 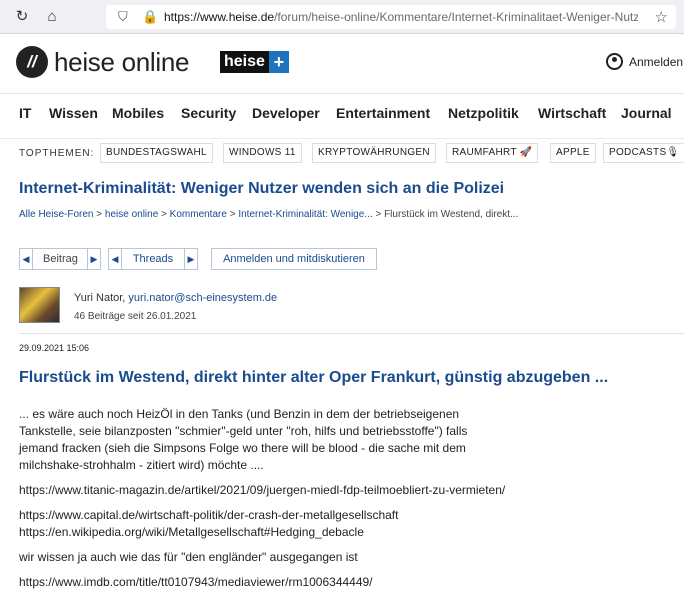 What do you see at coordinates (198, 214) in the screenshot?
I see `breadcrumb-comments: Kommentare` at bounding box center [198, 214].